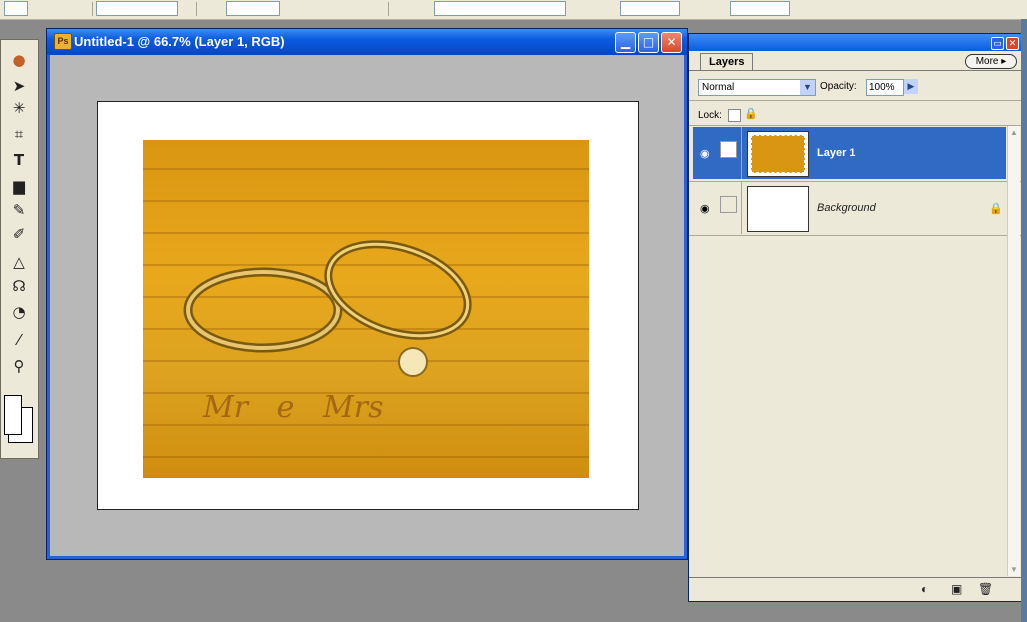 The width and height of the screenshot is (1027, 622). What do you see at coordinates (855, 70) in the screenshot?
I see `tab-divider` at bounding box center [855, 70].